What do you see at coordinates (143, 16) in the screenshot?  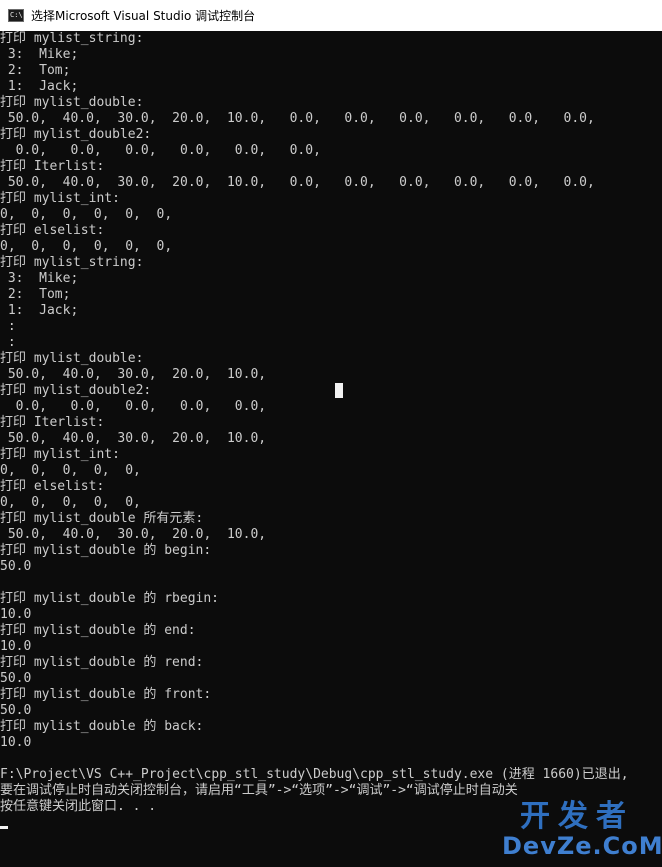 I see `window-title: 选择Microsoft Visual Studio 调试控制台` at bounding box center [143, 16].